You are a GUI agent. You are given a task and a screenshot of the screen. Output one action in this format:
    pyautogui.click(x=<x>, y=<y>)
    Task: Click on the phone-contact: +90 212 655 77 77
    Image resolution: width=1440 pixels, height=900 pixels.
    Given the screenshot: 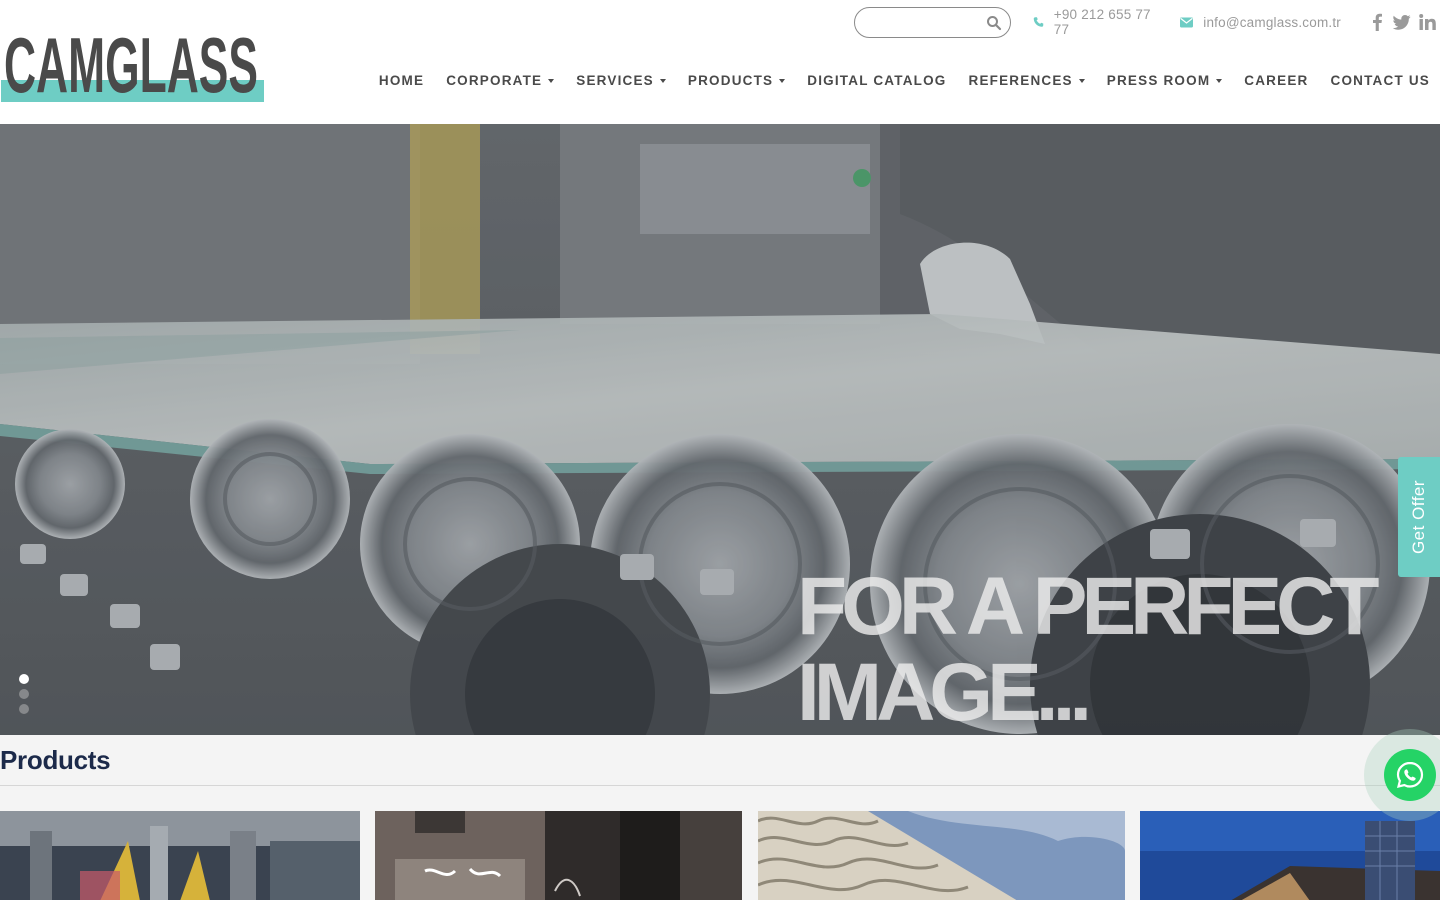 What is the action you would take?
    pyautogui.click(x=1096, y=22)
    